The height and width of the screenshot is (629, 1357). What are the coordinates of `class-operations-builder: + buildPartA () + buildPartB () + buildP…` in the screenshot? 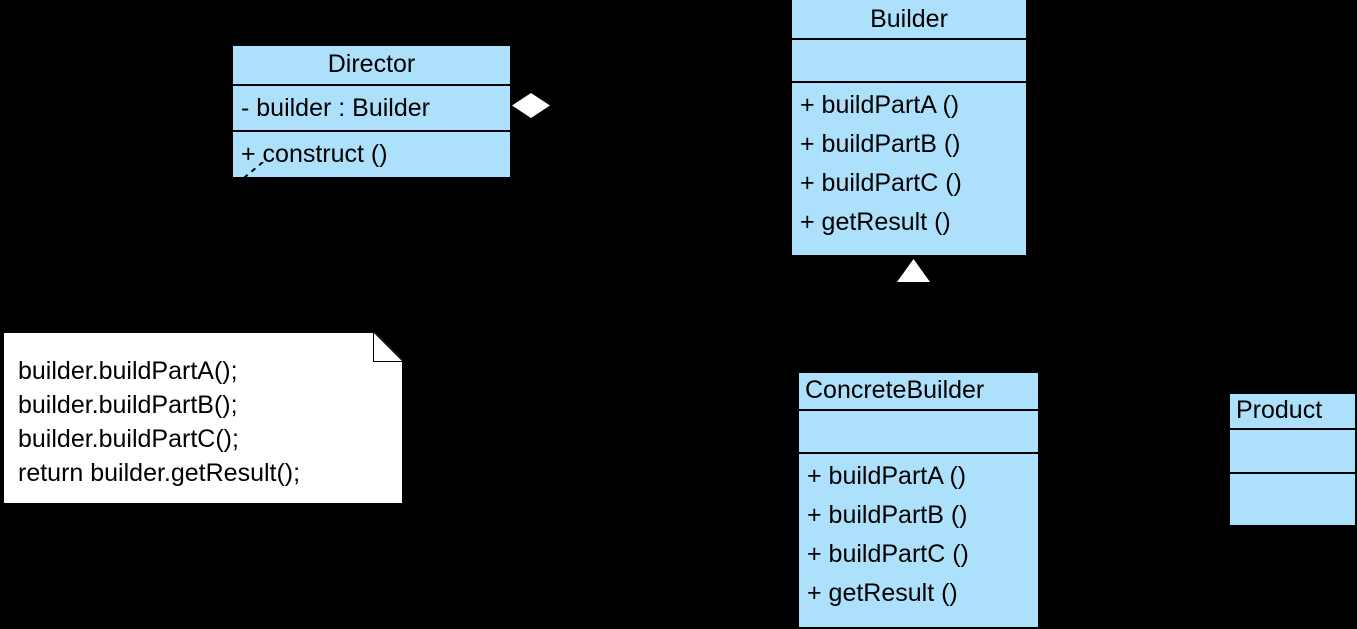 It's located at (909, 169).